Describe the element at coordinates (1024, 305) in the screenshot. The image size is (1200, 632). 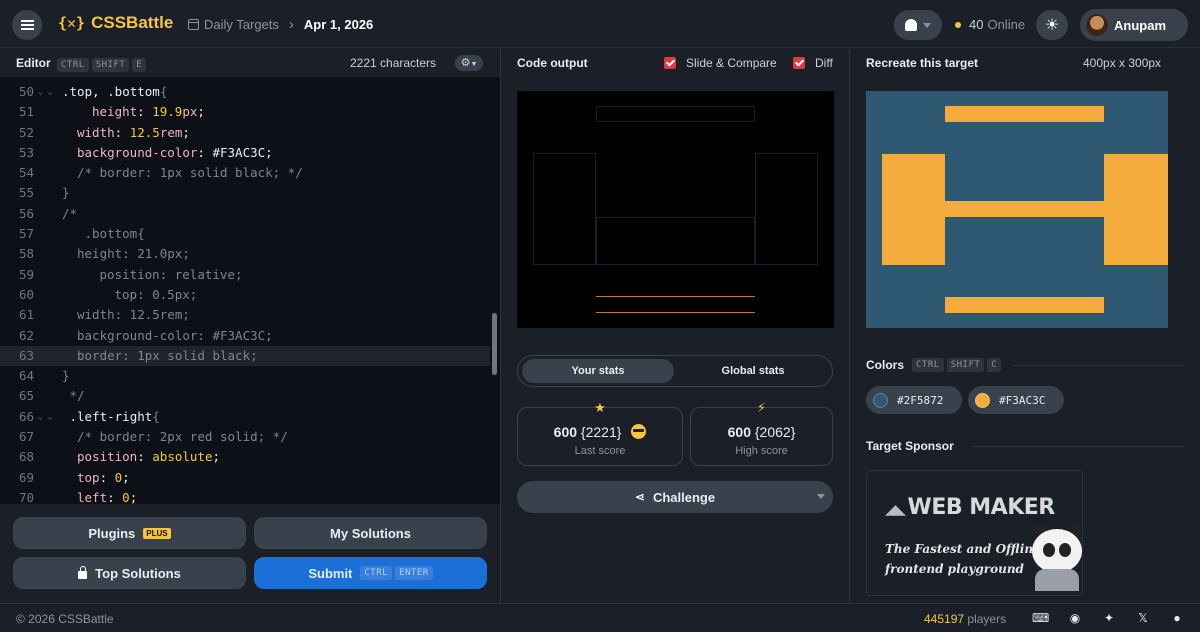
I see `target-bottom-bar` at that location.